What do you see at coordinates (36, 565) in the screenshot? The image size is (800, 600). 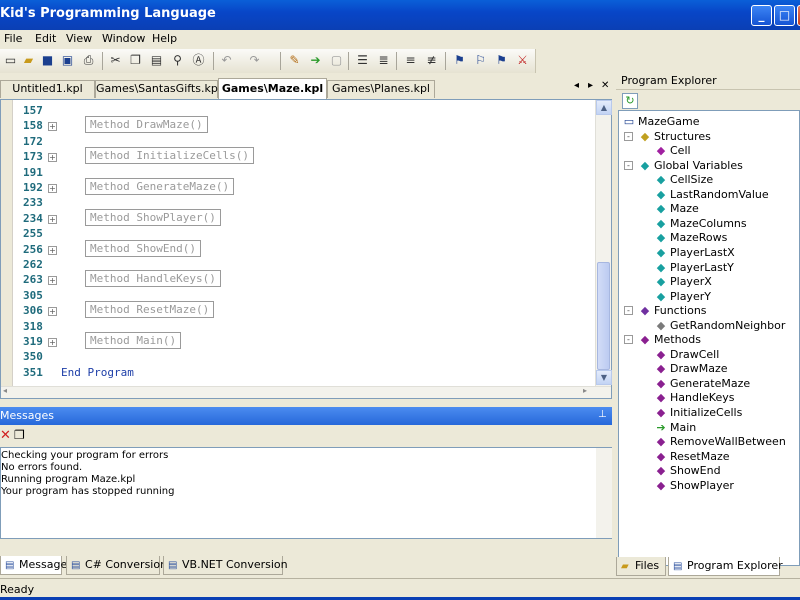 I see `tab-messages: ▤ Messages` at bounding box center [36, 565].